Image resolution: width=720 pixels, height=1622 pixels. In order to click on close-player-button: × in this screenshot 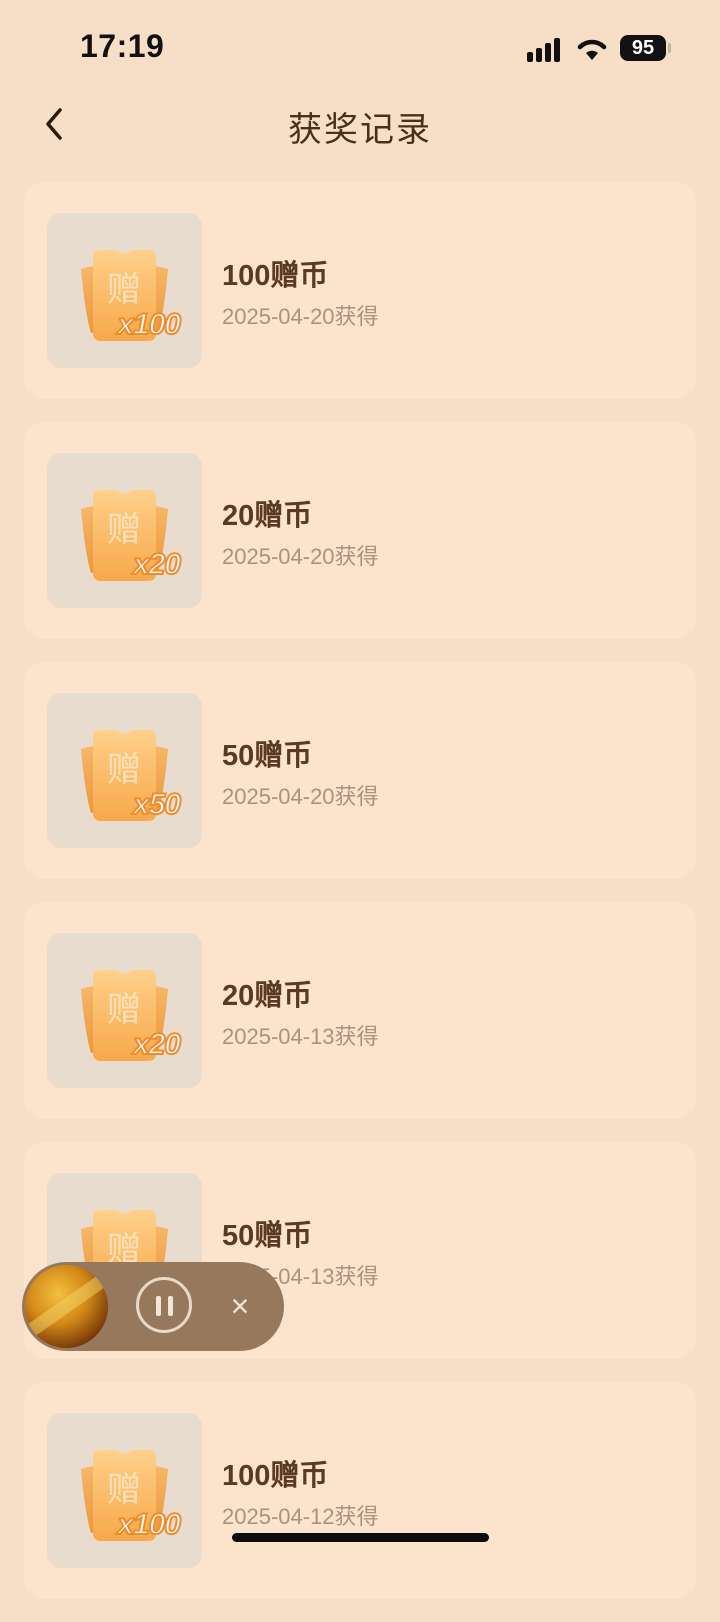, I will do `click(240, 1306)`.